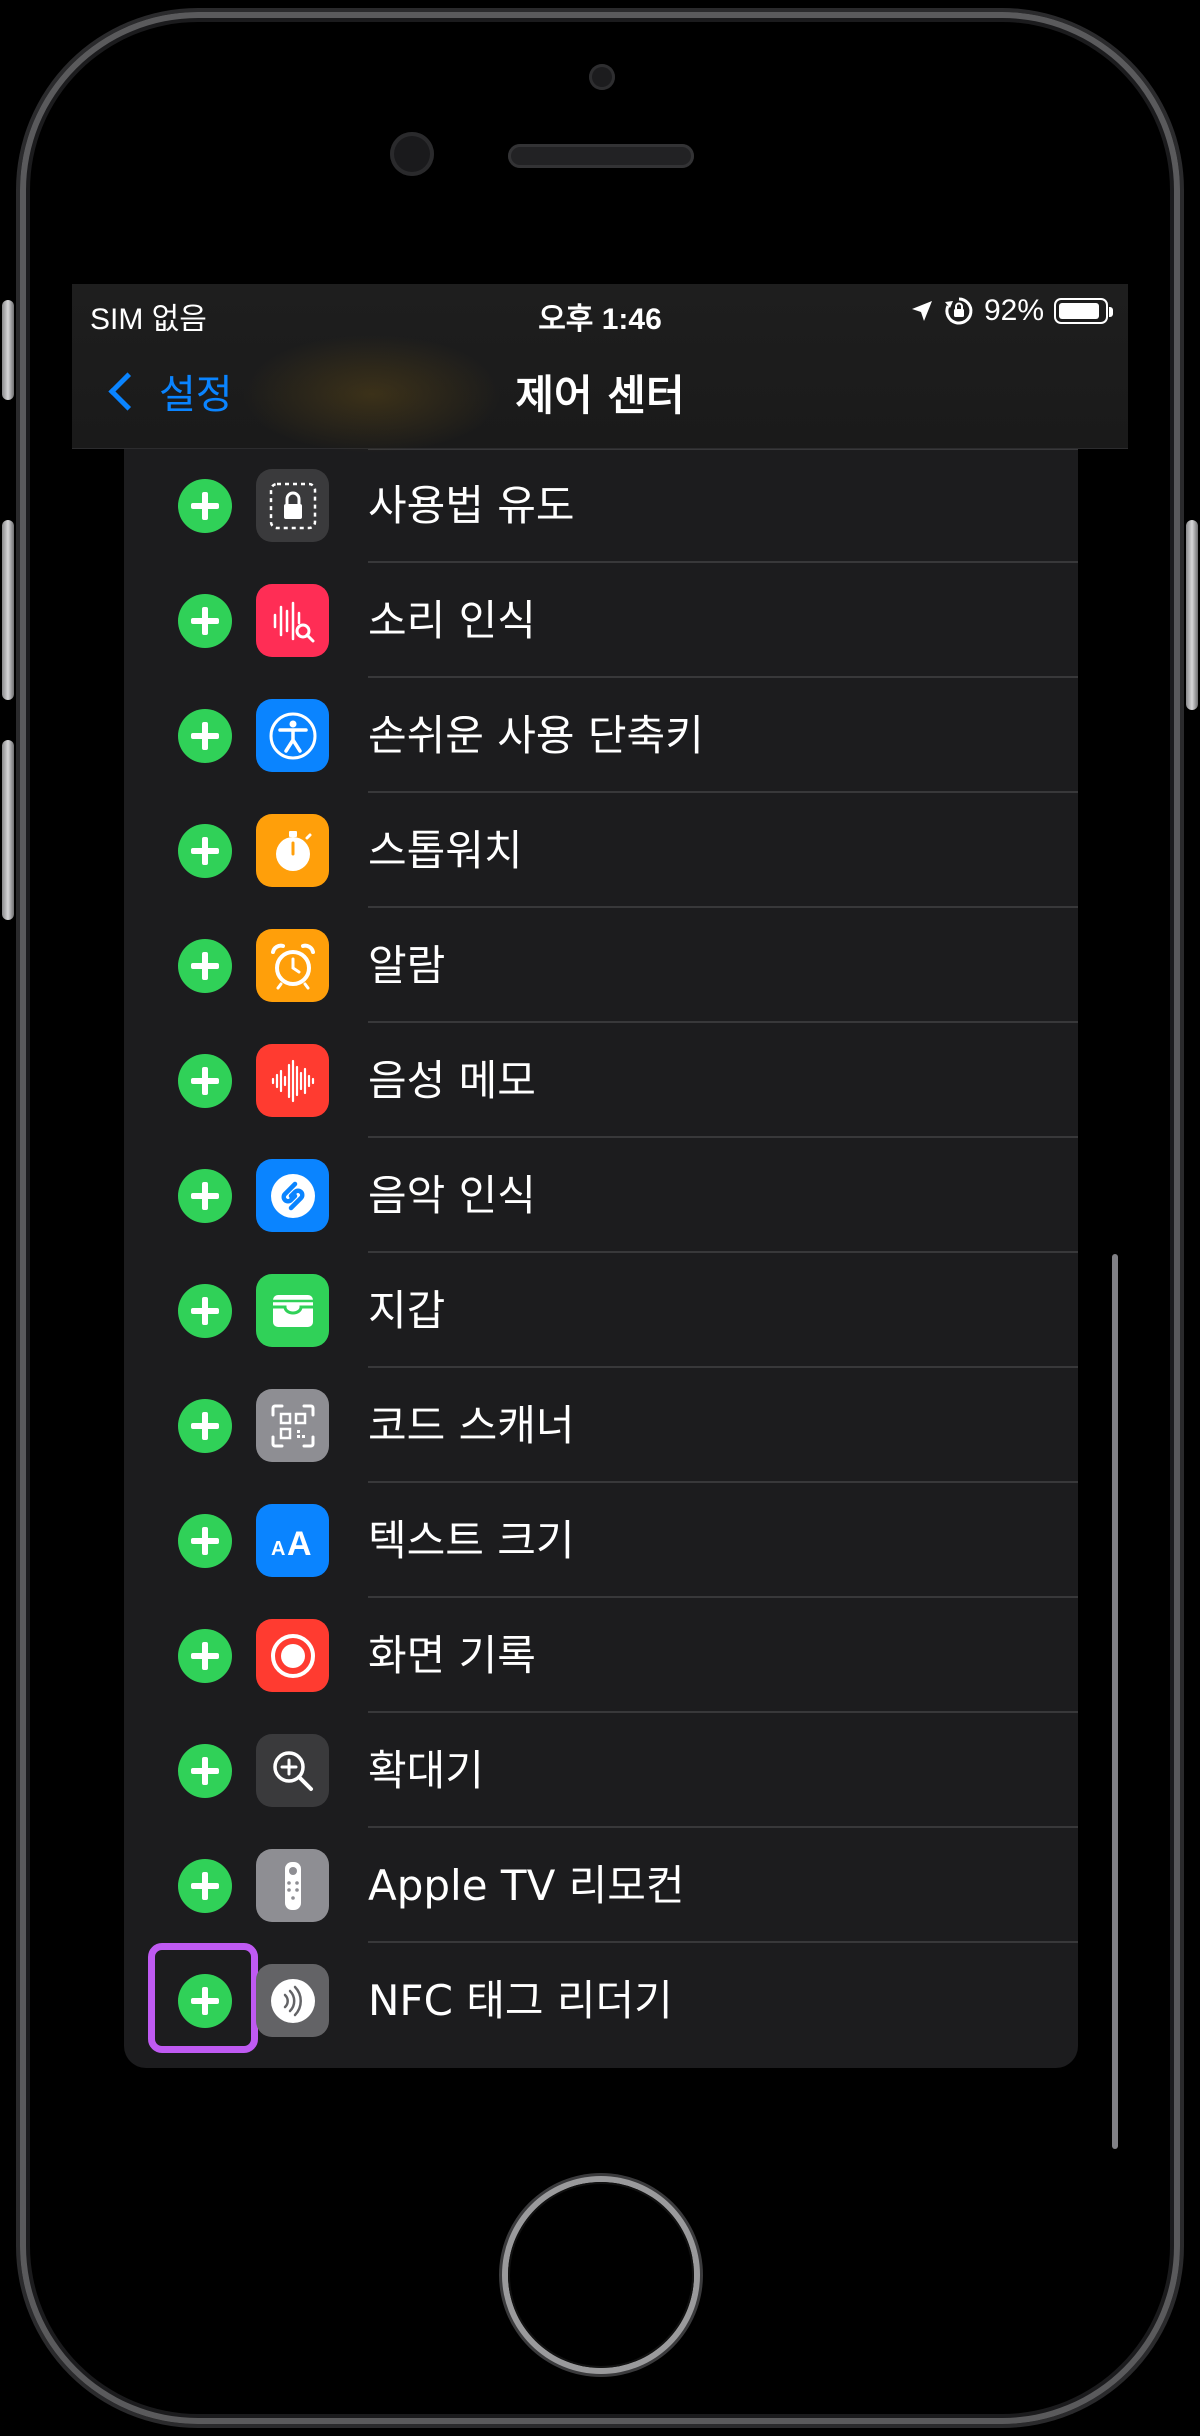  Describe the element at coordinates (601, 620) in the screenshot. I see `control-row: 소리 인식` at that location.